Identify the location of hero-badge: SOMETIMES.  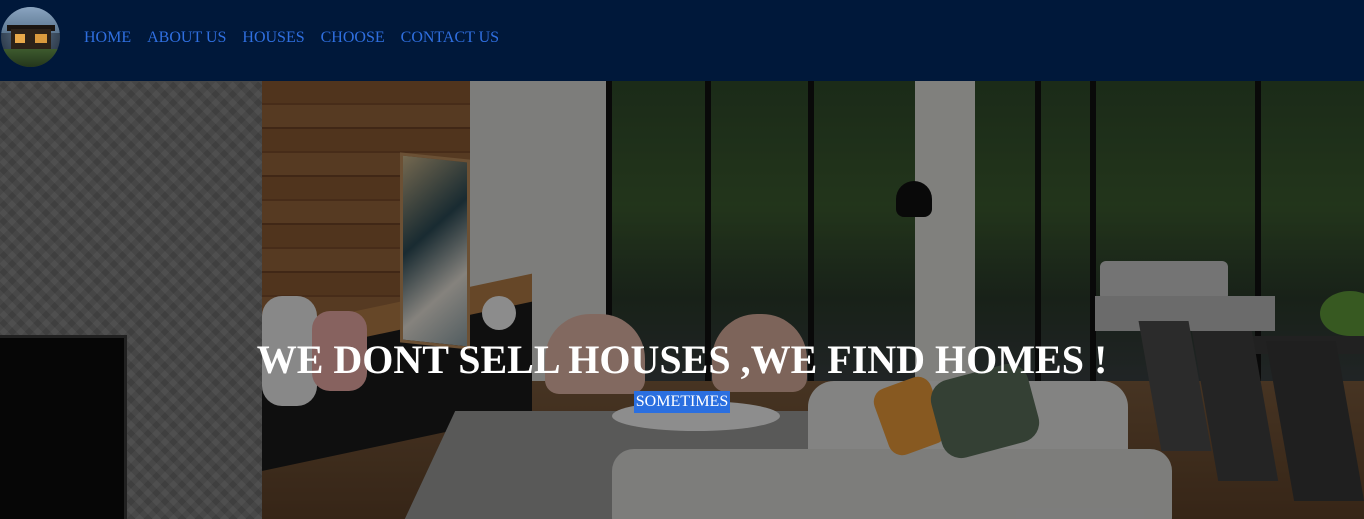
(682, 402).